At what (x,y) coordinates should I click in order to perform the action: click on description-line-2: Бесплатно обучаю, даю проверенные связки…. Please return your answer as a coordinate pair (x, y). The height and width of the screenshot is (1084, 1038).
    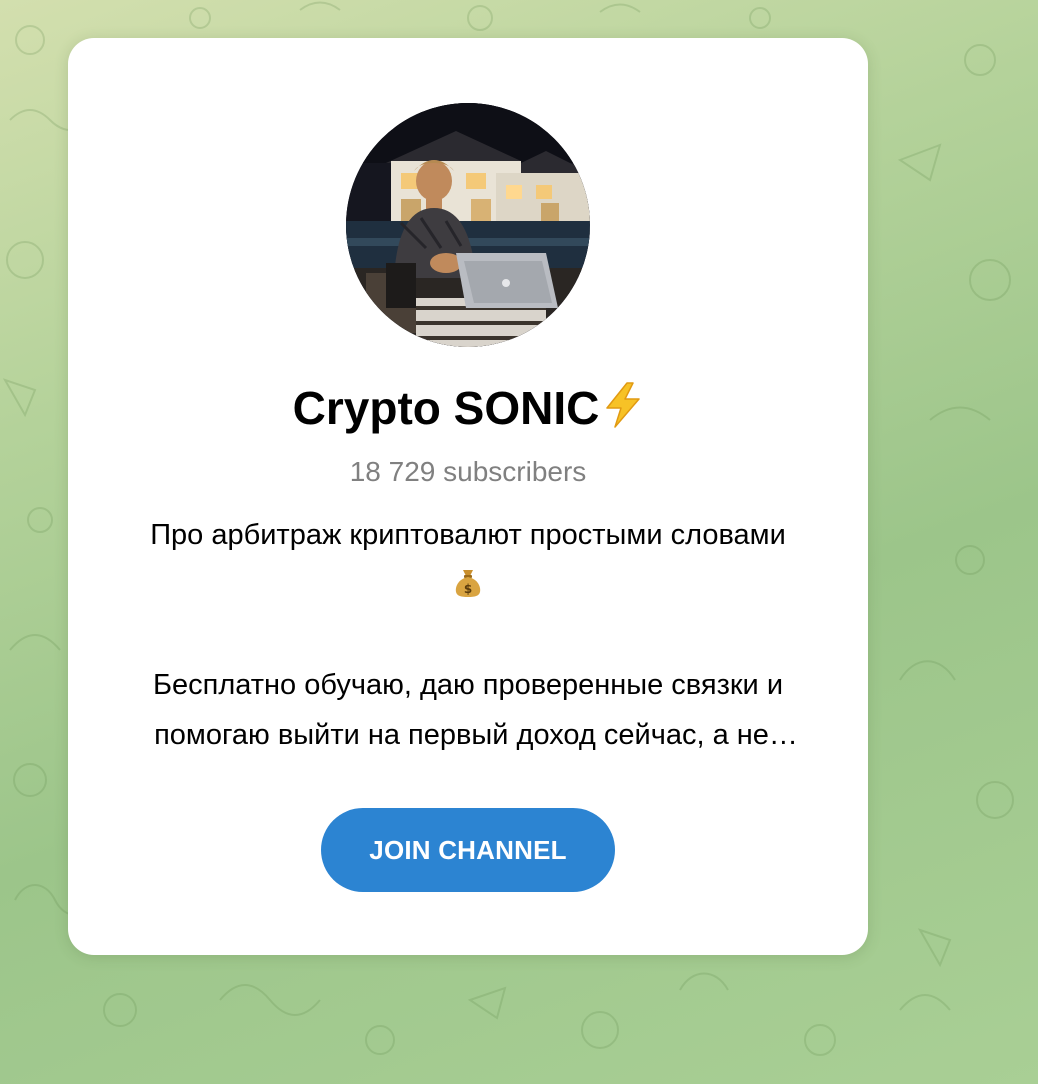
    Looking at the image, I should click on (468, 685).